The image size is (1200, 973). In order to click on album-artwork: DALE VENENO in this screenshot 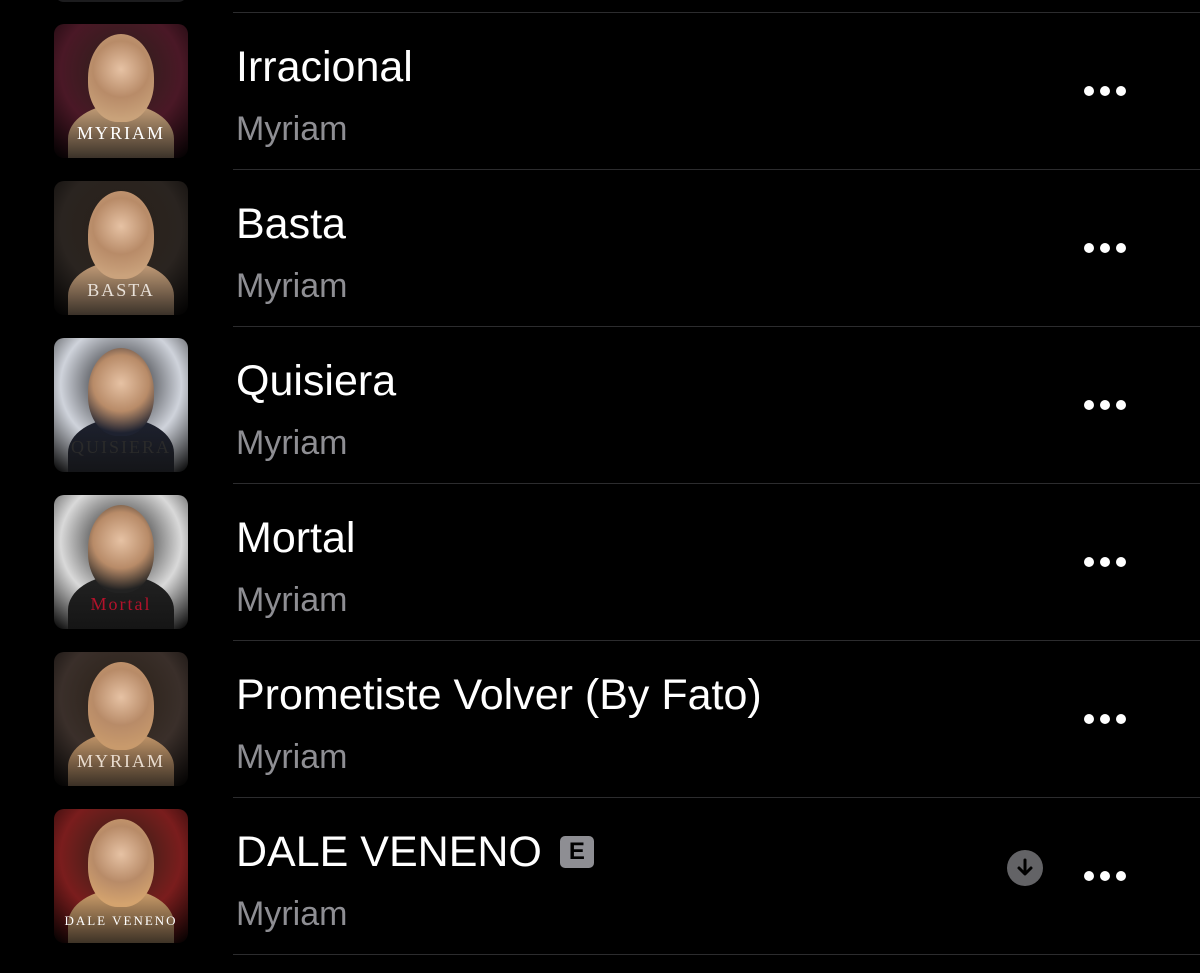, I will do `click(121, 876)`.